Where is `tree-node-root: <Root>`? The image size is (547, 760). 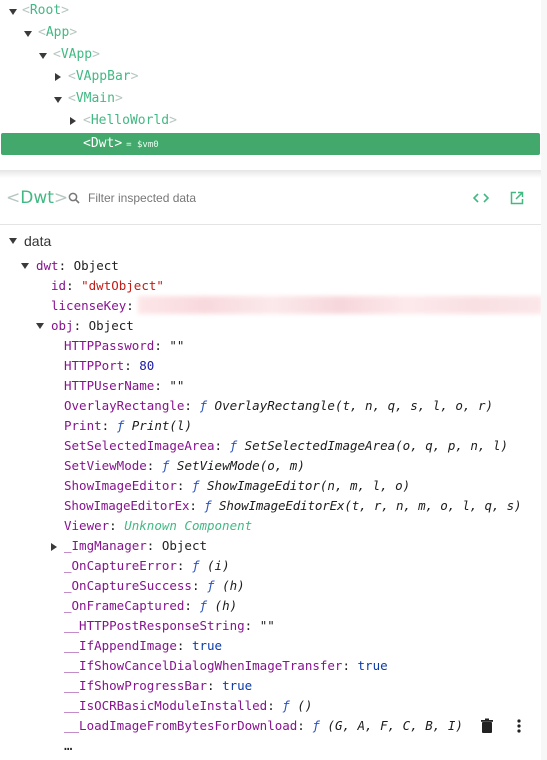 tree-node-root: <Root> is located at coordinates (45, 11).